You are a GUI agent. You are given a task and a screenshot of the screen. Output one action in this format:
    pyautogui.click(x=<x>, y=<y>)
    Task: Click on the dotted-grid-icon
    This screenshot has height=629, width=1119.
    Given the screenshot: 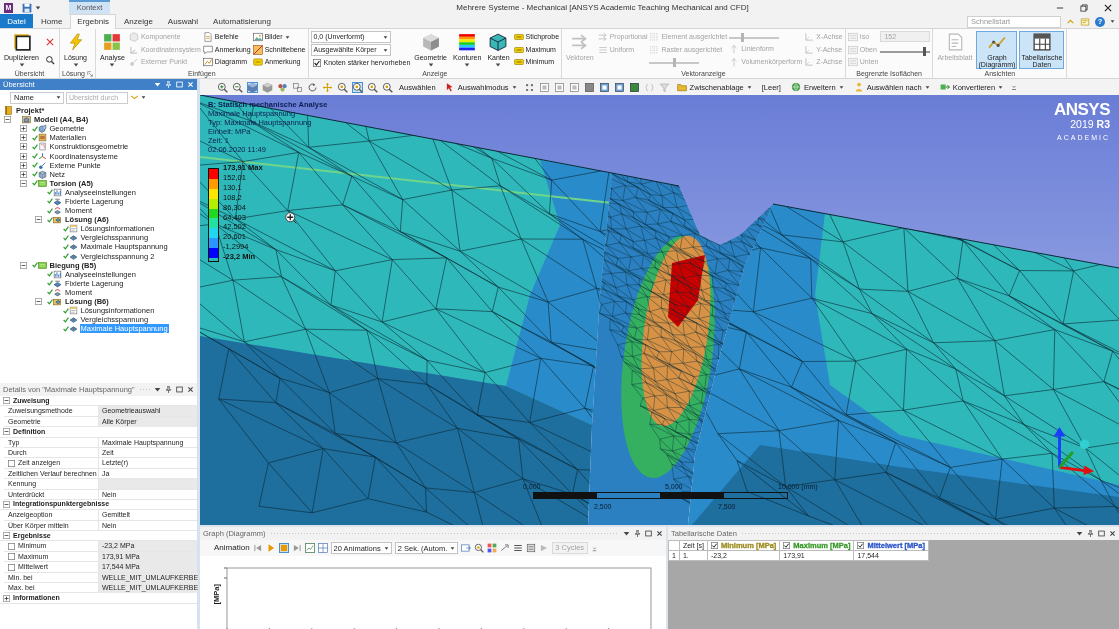 What is the action you would take?
    pyautogui.click(x=654, y=37)
    